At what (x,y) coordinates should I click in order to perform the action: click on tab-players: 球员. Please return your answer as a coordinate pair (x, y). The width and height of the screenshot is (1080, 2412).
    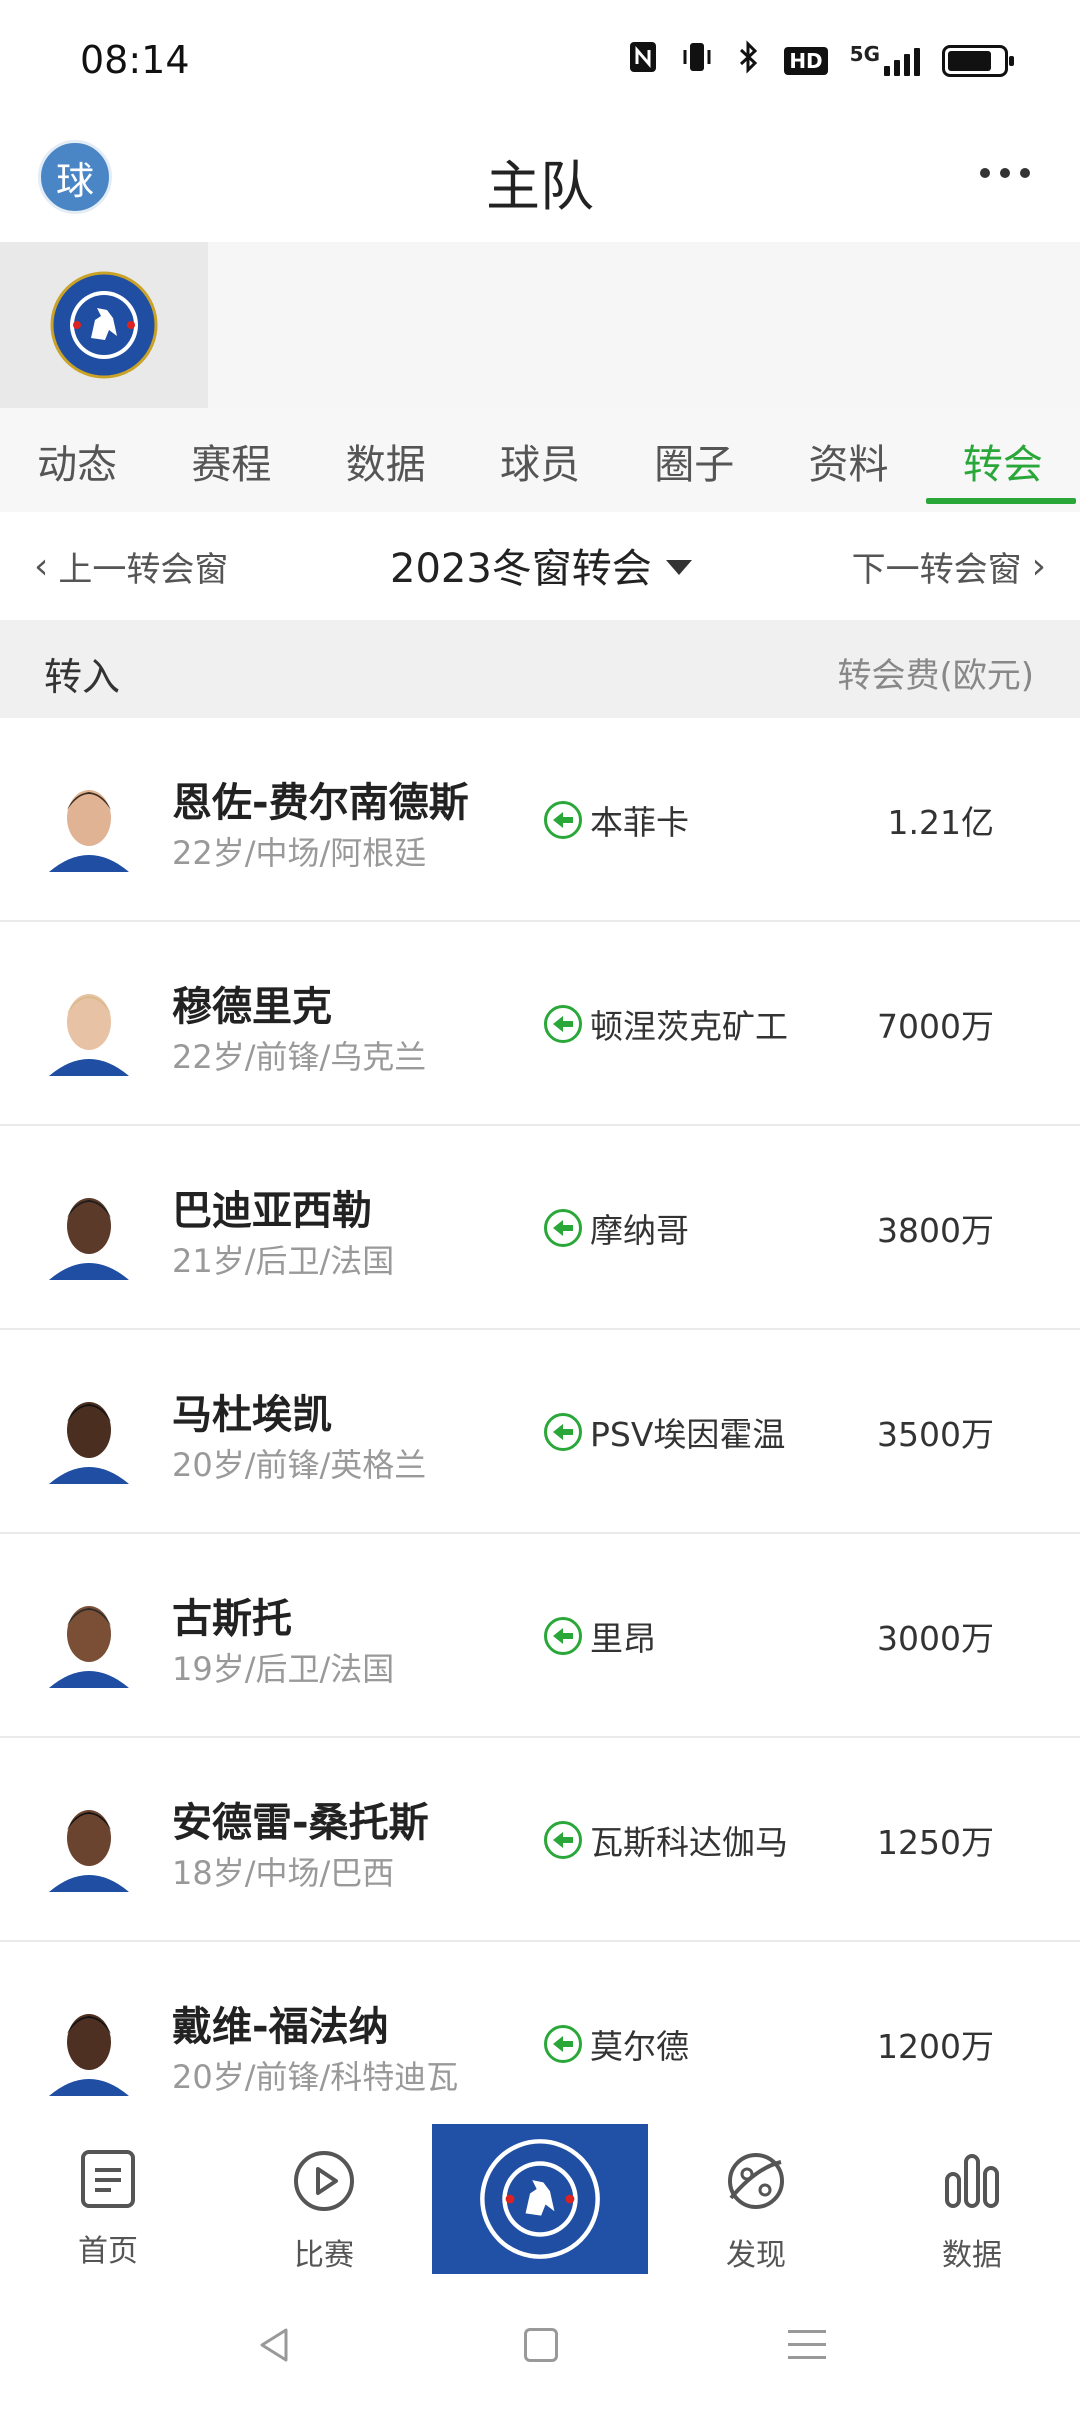
    Looking at the image, I should click on (540, 460).